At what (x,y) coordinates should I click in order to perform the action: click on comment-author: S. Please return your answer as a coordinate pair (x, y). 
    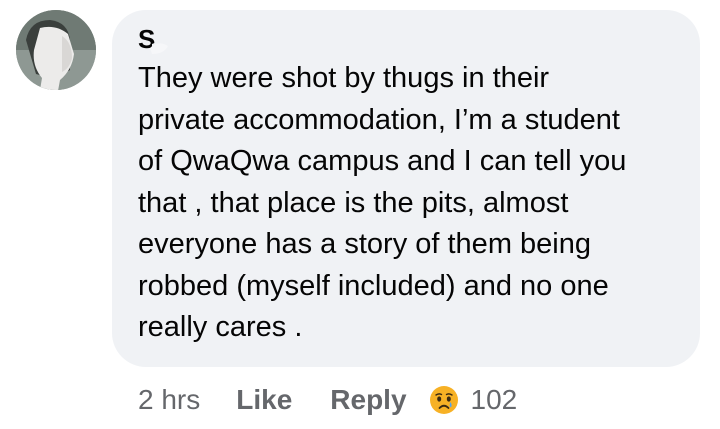
    Looking at the image, I should click on (238, 39).